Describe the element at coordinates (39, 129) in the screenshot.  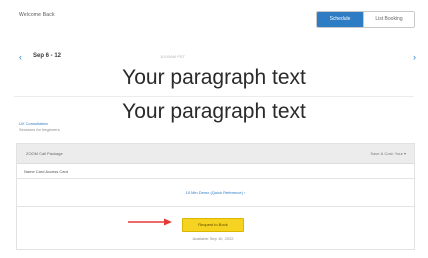
I see `service-subtitle: Sessions for beginners` at that location.